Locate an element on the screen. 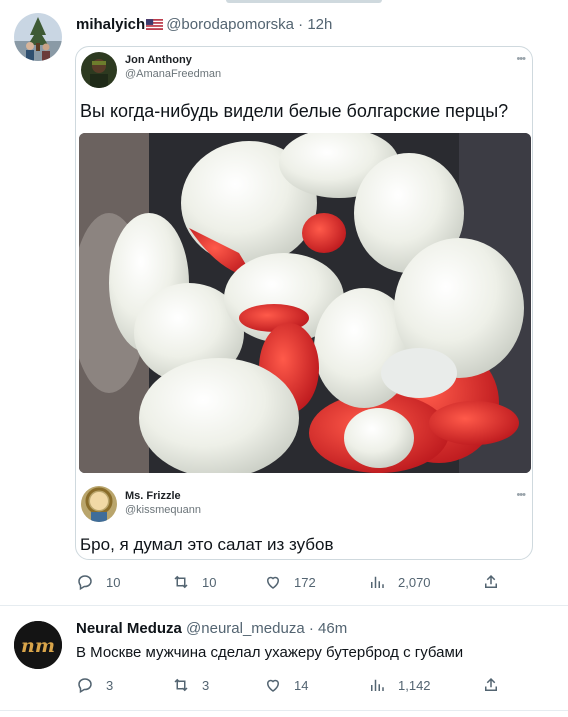 Image resolution: width=568 pixels, height=717 pixels. reply-count: 3 is located at coordinates (110, 685).